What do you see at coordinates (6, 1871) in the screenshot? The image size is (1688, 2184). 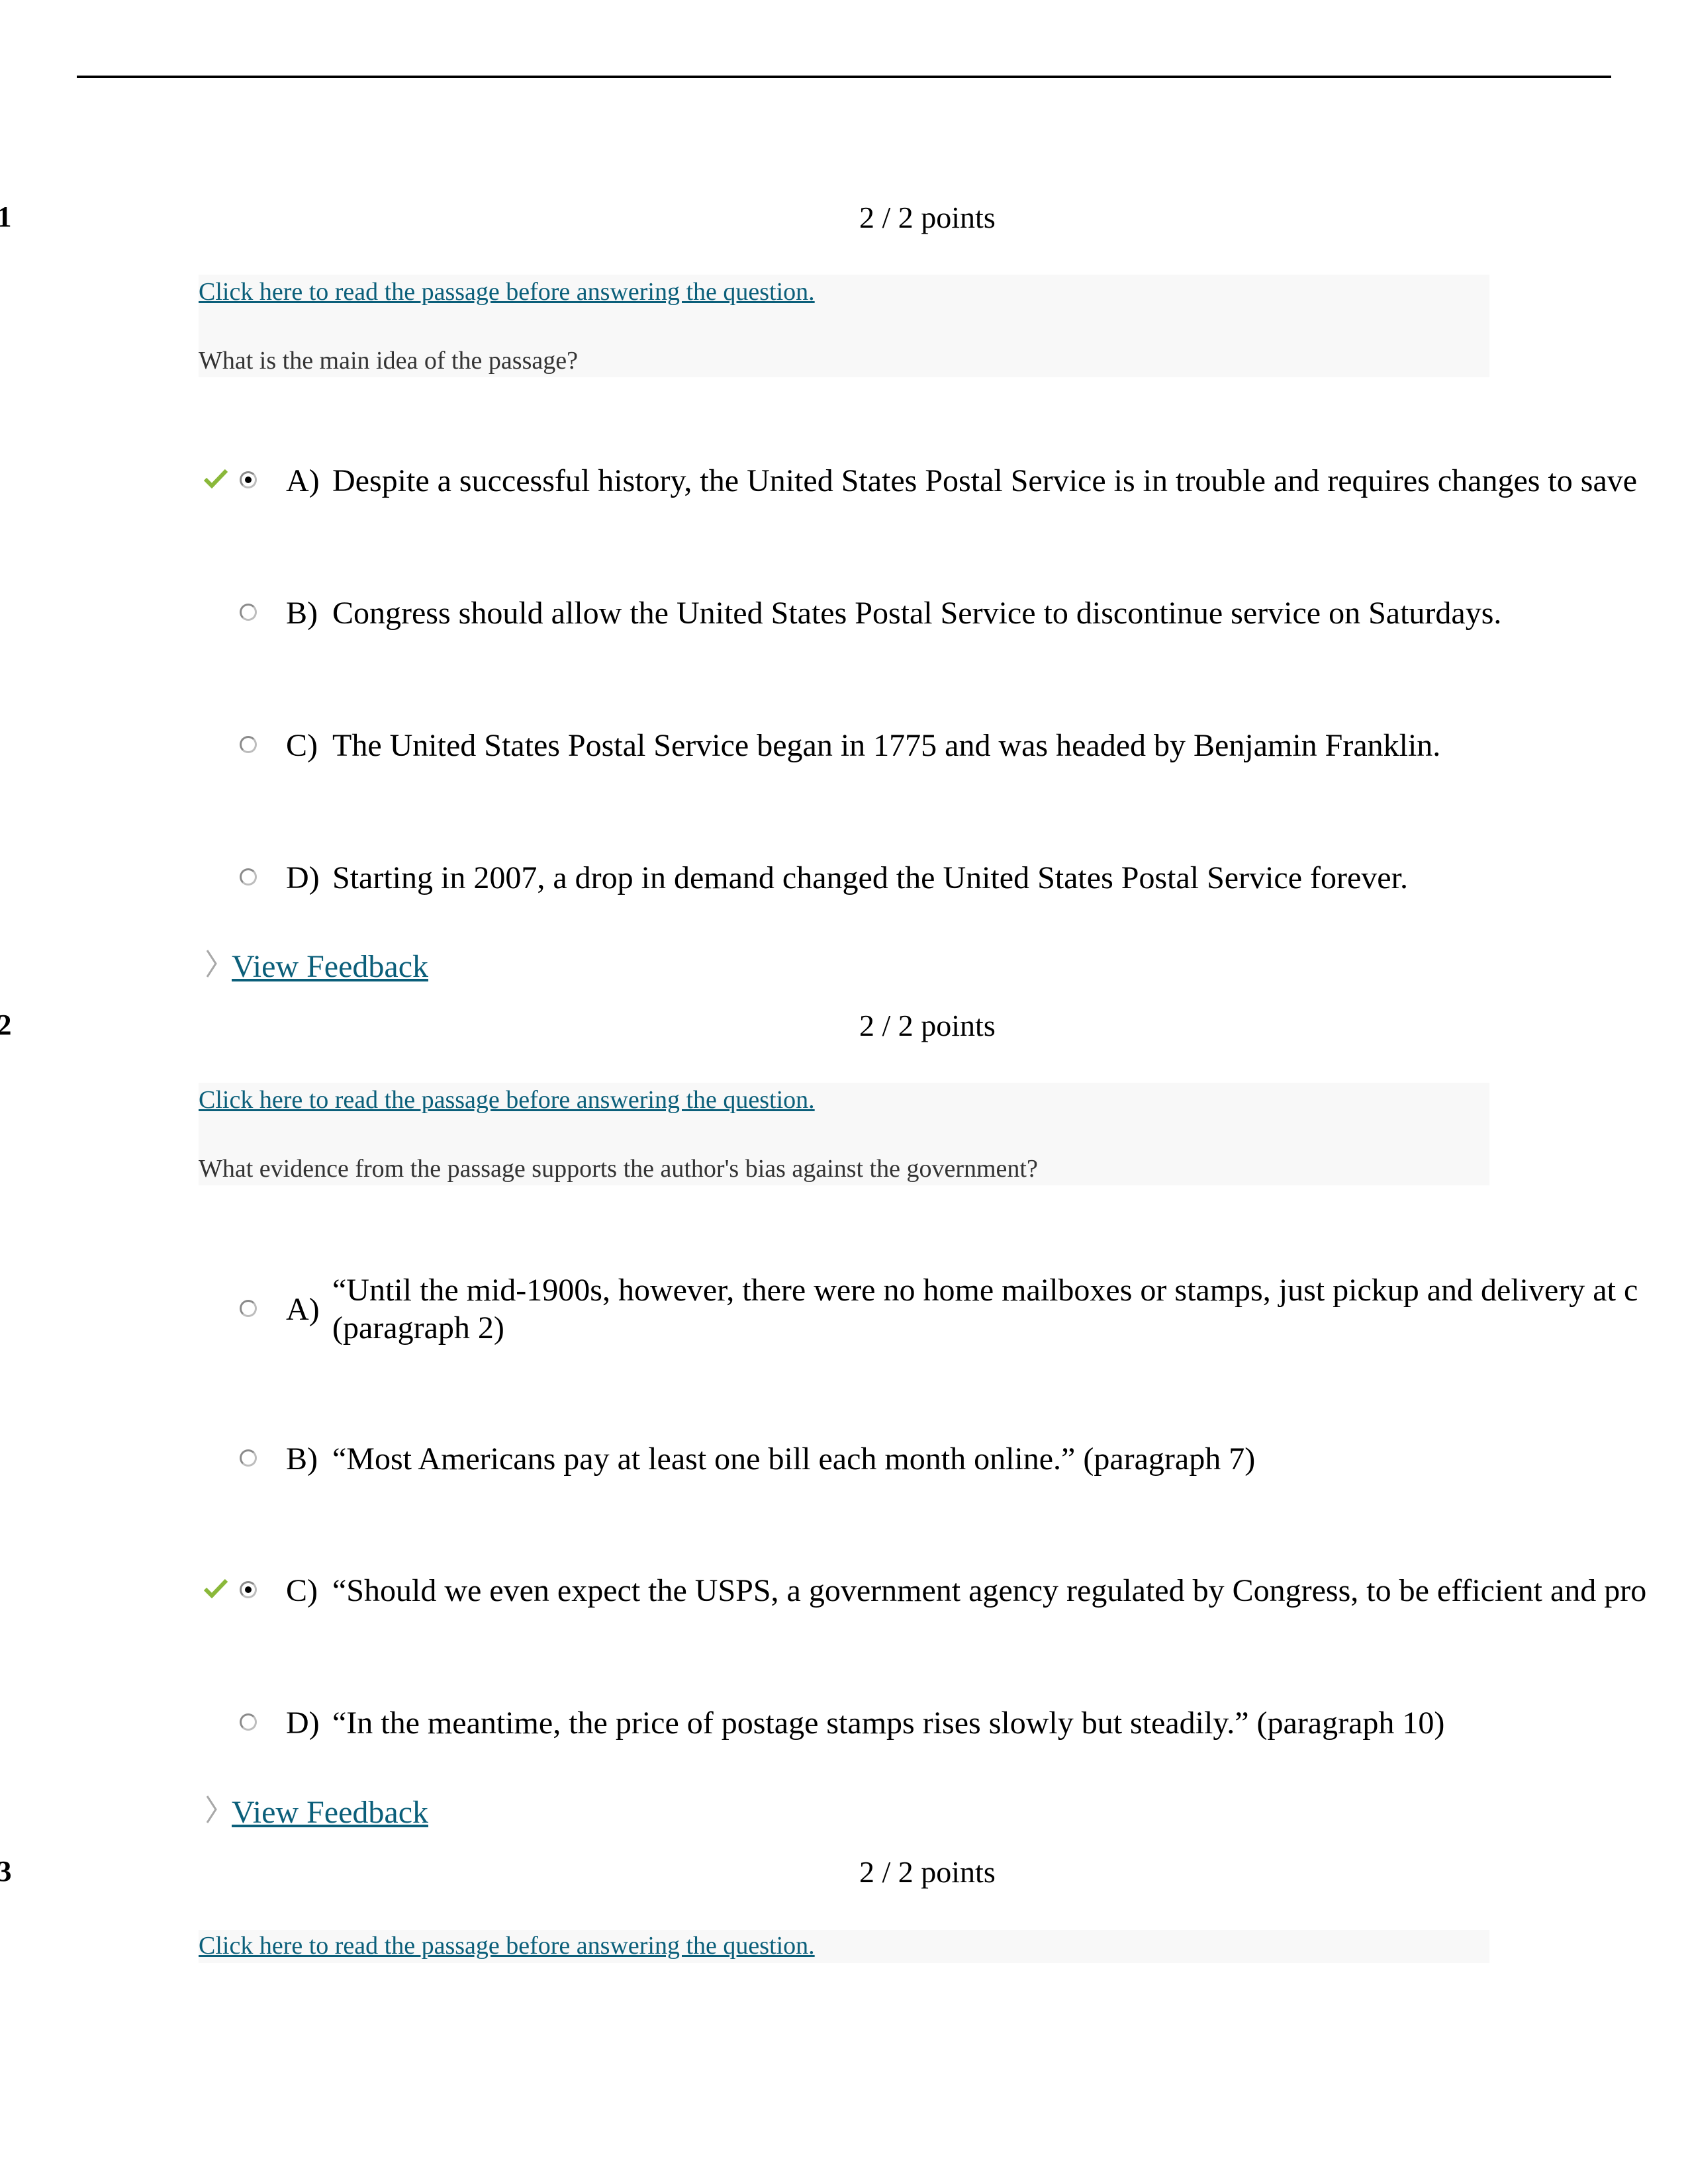 I see `question-number: n 3` at bounding box center [6, 1871].